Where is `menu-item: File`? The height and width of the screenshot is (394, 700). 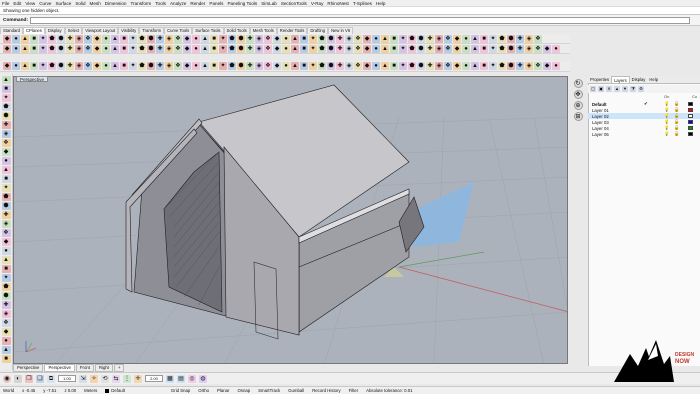 menu-item: File is located at coordinates (5, 3).